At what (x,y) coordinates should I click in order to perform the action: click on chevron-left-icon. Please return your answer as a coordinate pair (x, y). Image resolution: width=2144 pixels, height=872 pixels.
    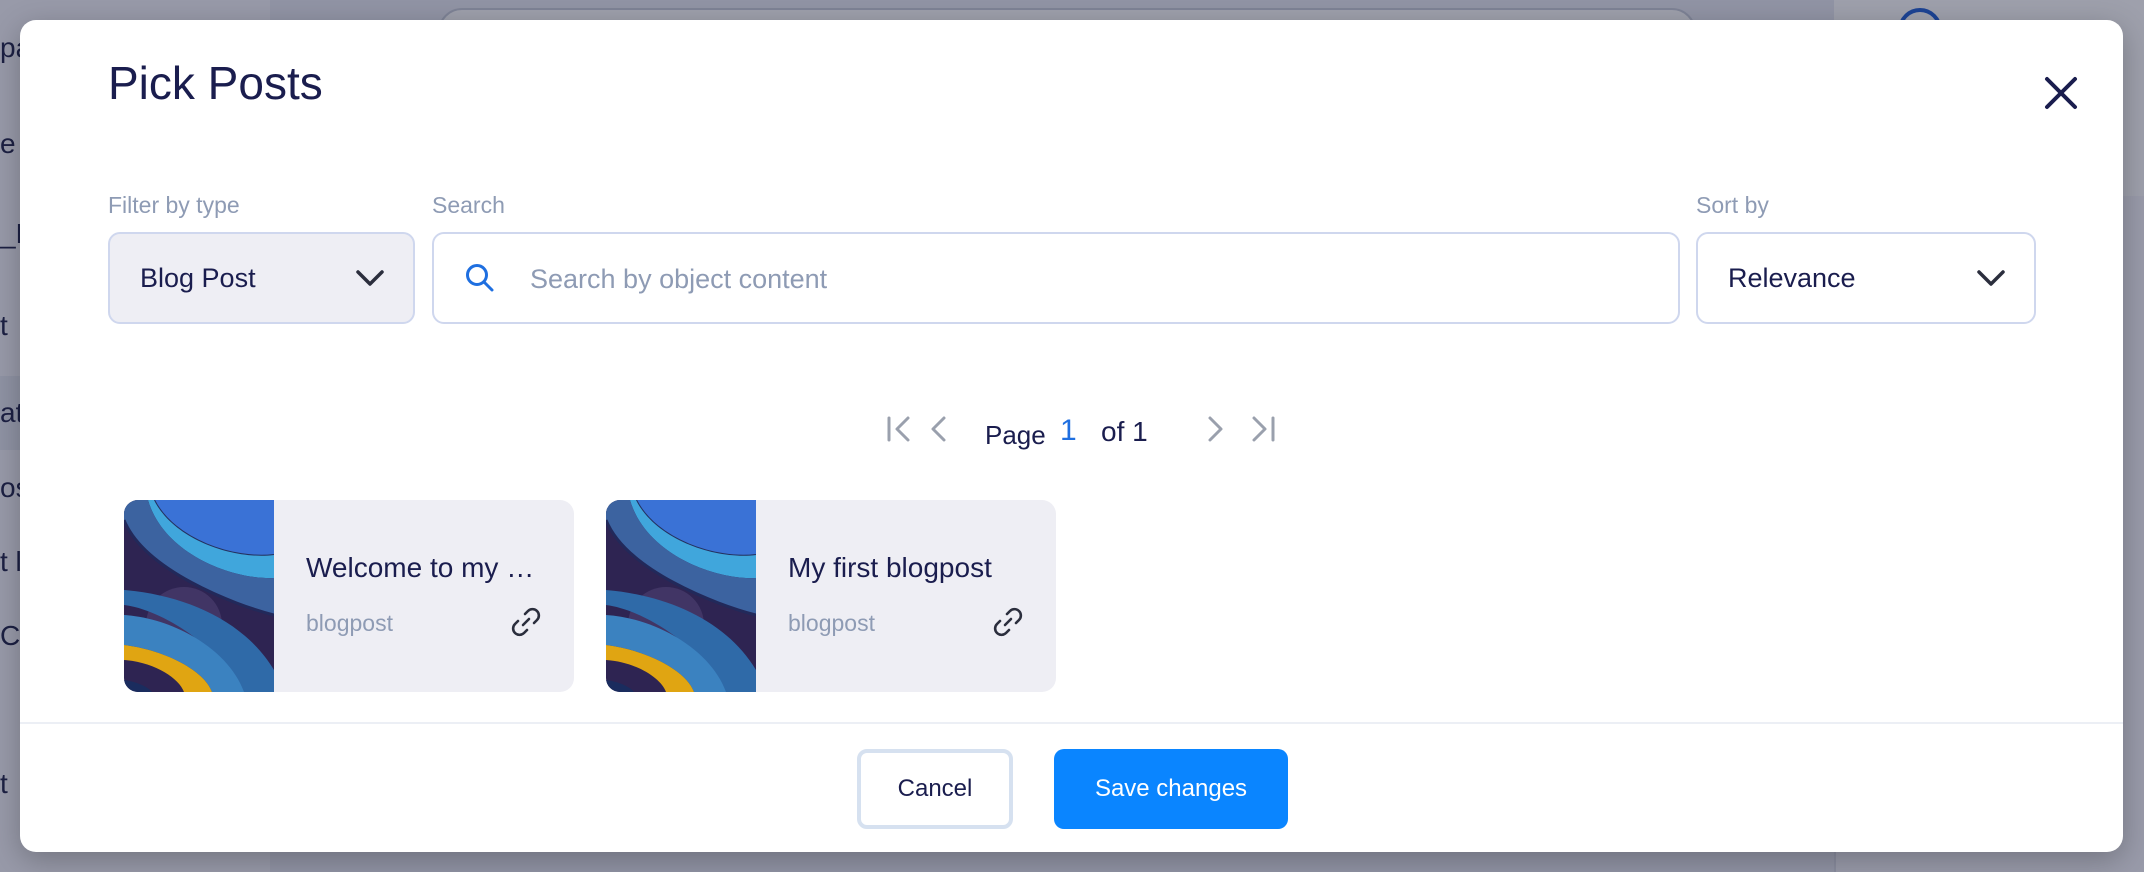
    Looking at the image, I should click on (938, 429).